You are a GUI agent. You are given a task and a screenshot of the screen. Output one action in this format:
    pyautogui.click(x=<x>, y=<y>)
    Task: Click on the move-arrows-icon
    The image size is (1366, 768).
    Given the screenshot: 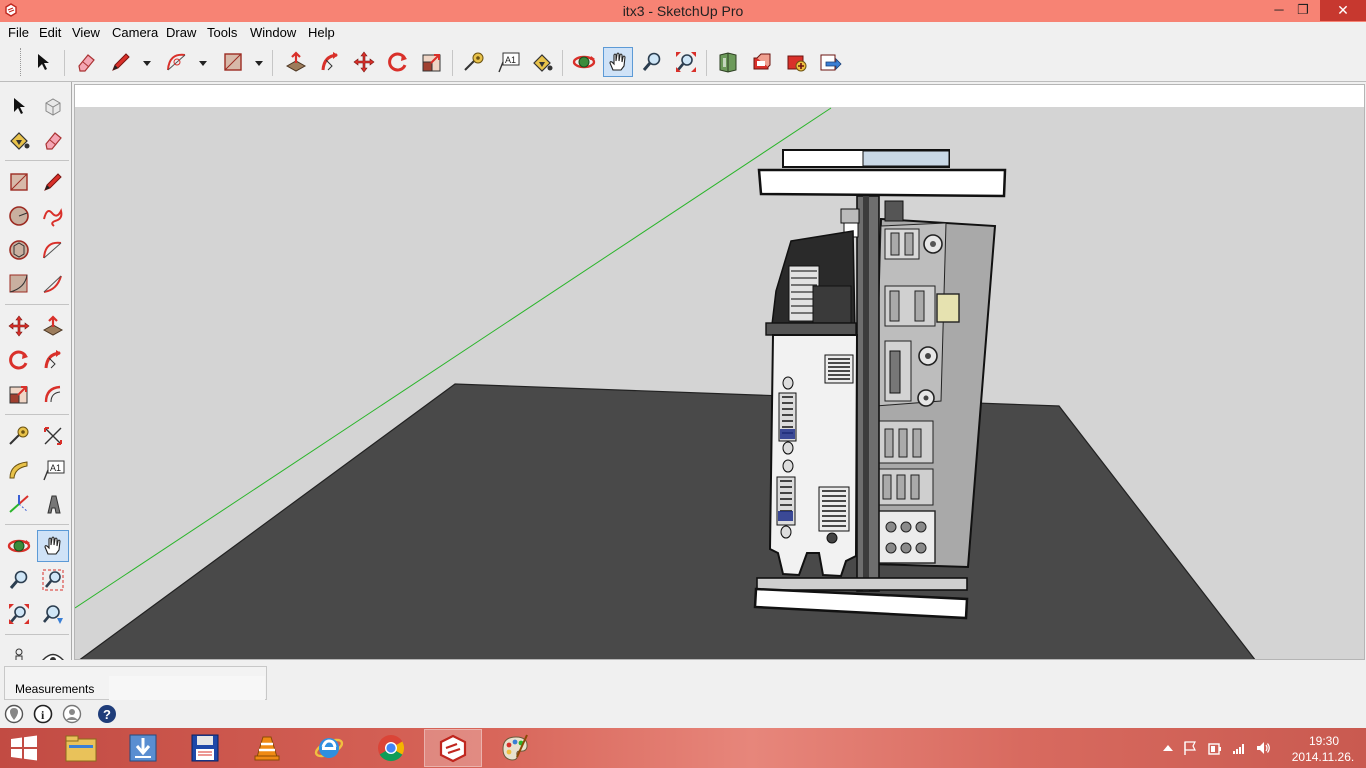 What is the action you would take?
    pyautogui.click(x=19, y=326)
    